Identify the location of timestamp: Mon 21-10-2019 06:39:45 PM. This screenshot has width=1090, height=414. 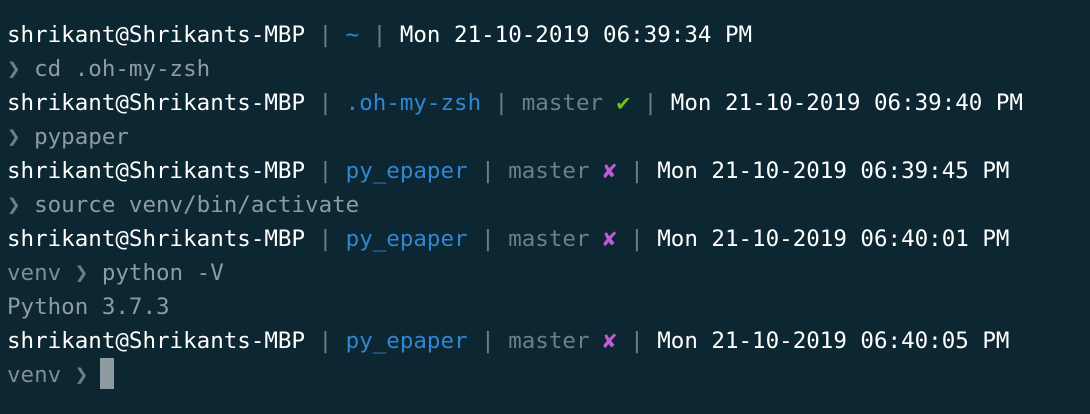
(833, 171).